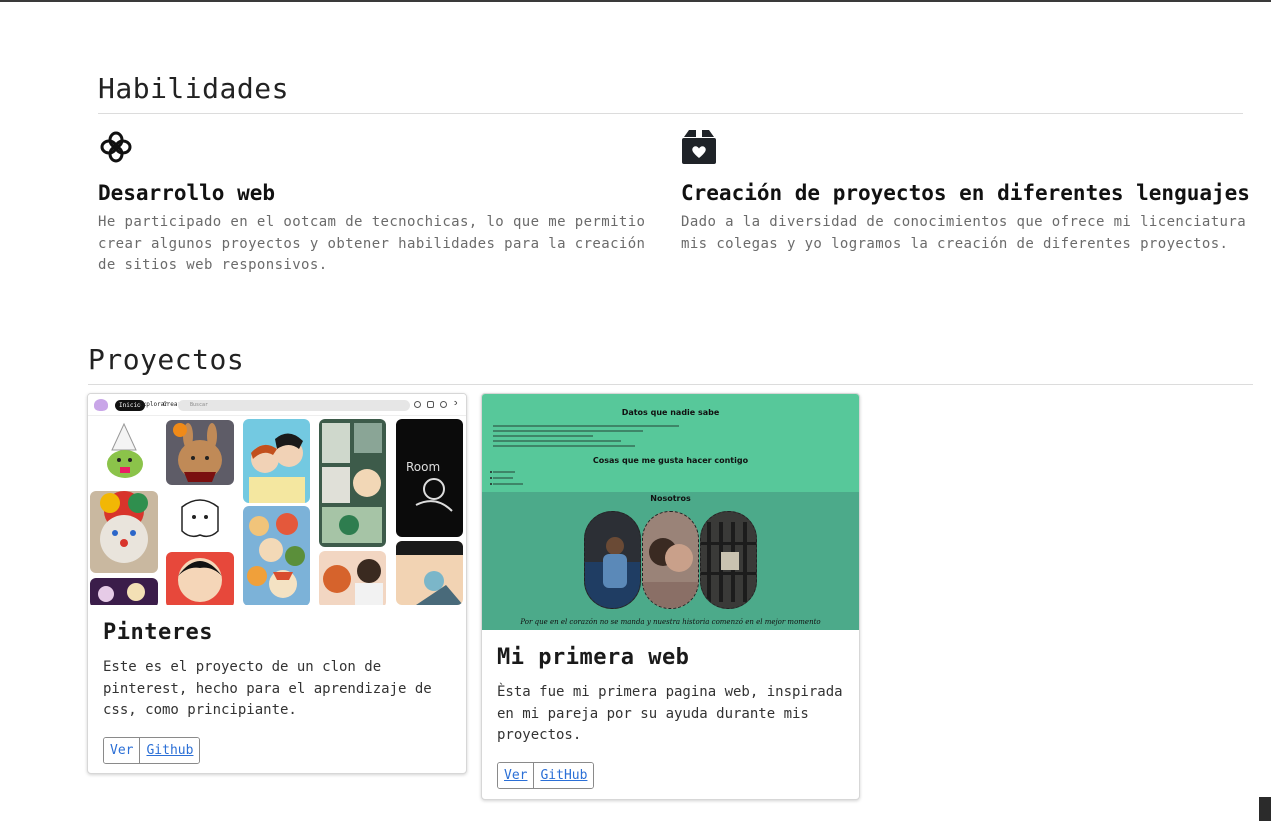 The width and height of the screenshot is (1271, 821). What do you see at coordinates (564, 775) in the screenshot?
I see `github-button: GitHub` at bounding box center [564, 775].